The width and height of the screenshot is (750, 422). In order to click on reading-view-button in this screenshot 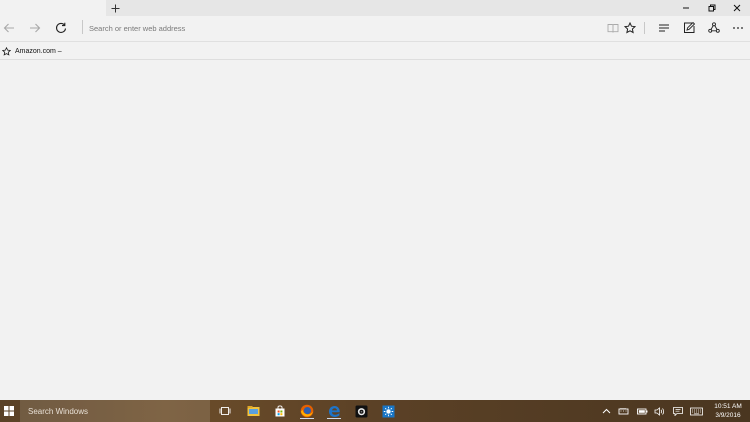, I will do `click(613, 28)`.